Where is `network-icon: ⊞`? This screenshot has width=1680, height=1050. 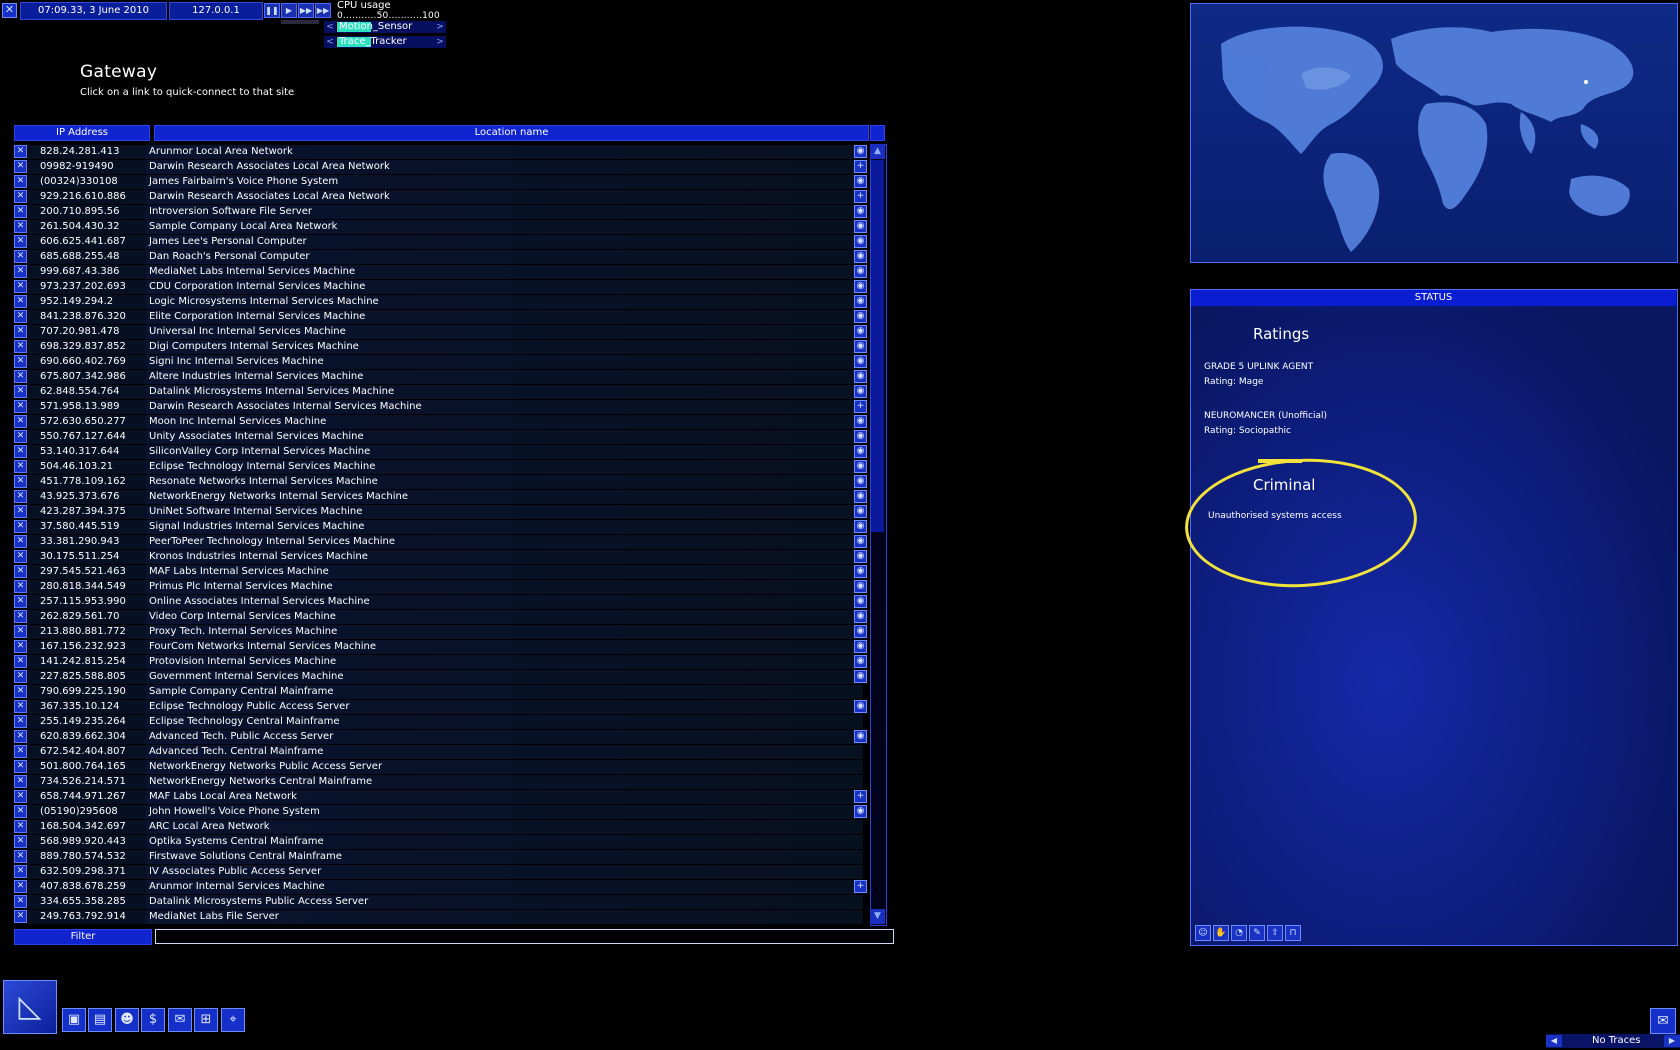 network-icon: ⊞ is located at coordinates (206, 1020).